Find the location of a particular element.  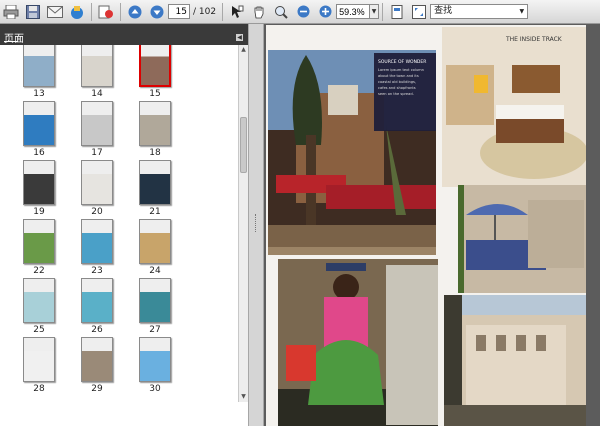

splitter-grip is located at coordinates (256, 223).